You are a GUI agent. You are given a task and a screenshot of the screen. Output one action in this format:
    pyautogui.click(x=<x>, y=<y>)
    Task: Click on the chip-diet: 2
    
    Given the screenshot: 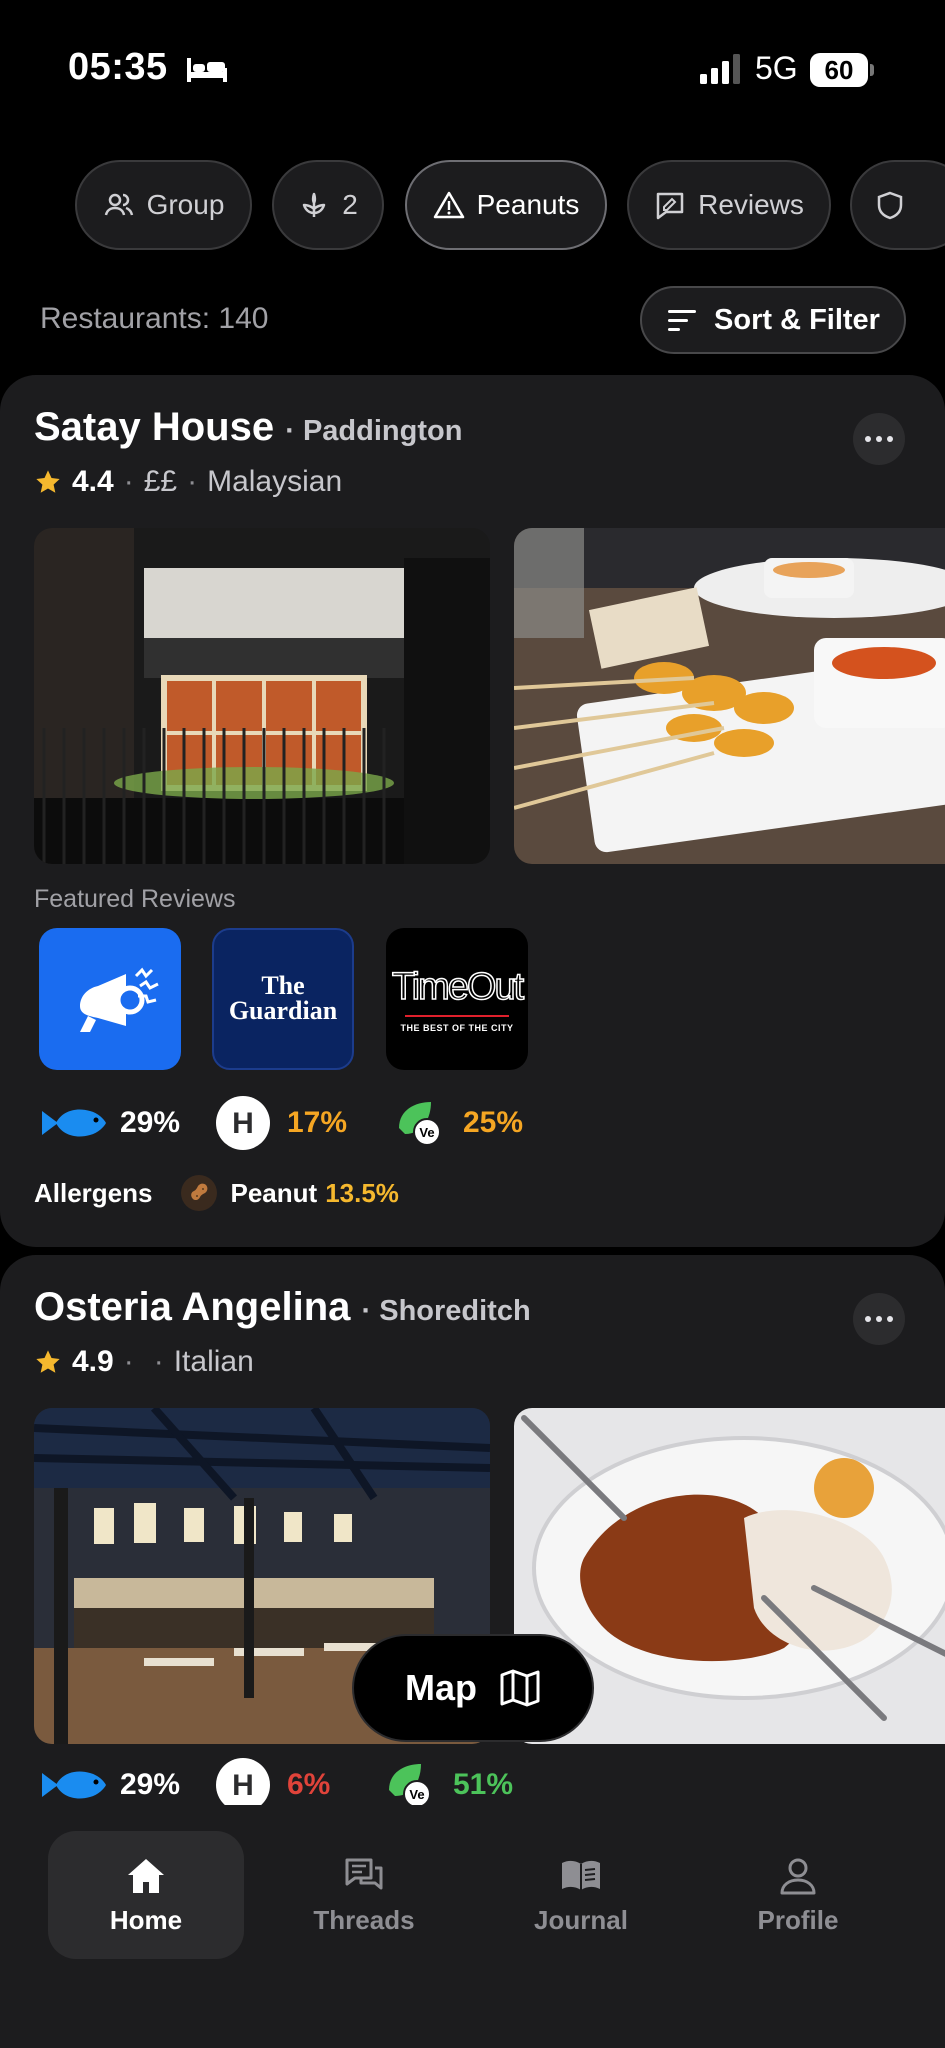 What is the action you would take?
    pyautogui.click(x=328, y=205)
    